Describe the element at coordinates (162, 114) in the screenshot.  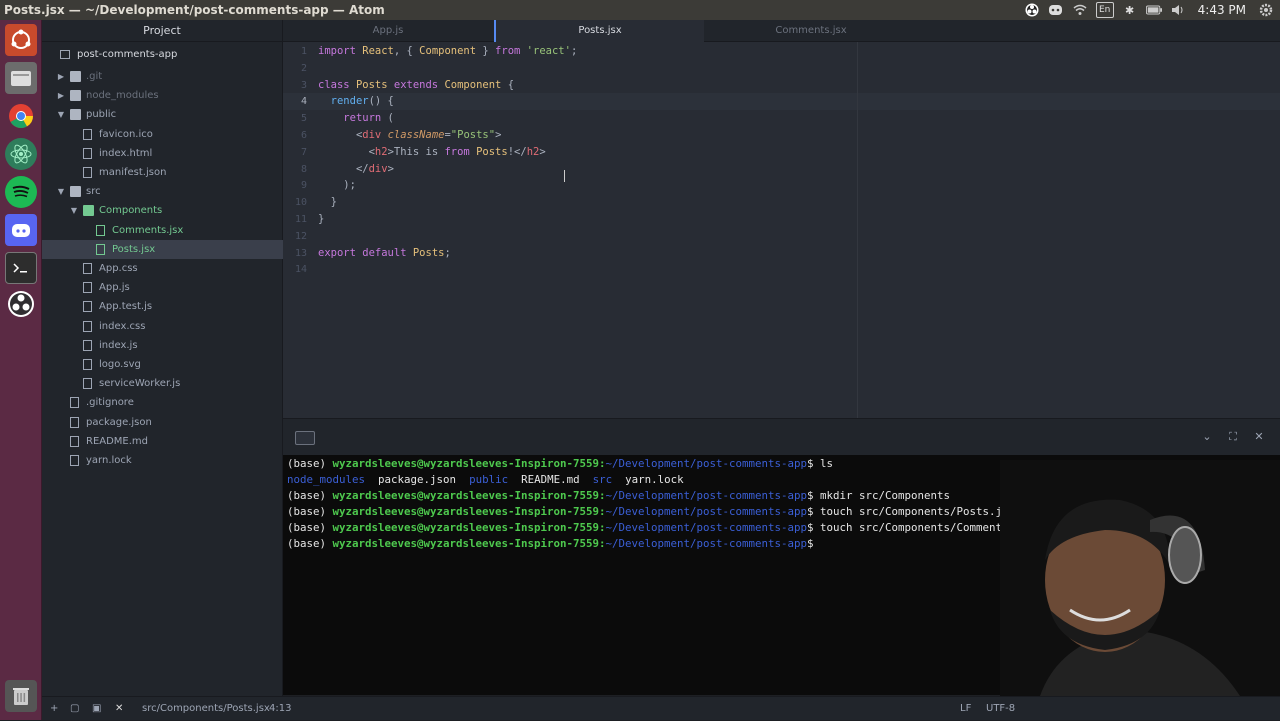
I see `tree-folder-row: ▼ public` at that location.